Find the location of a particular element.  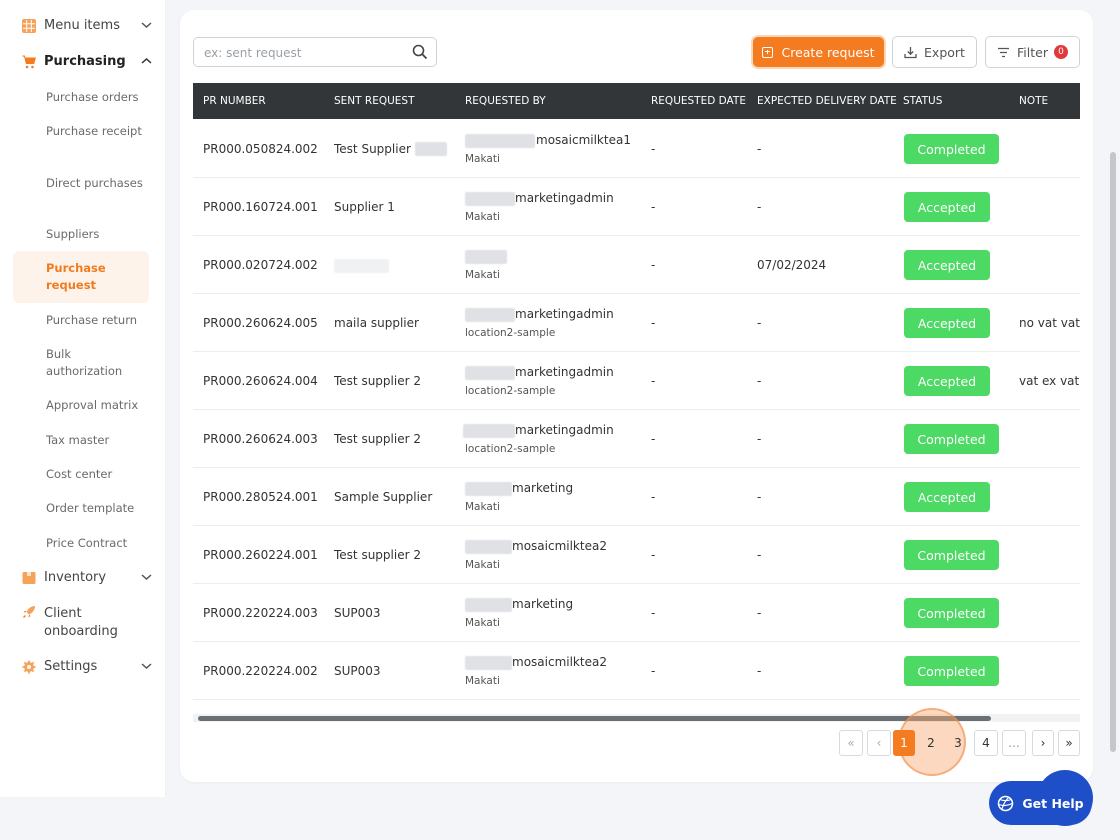

box-icon is located at coordinates (29, 578).